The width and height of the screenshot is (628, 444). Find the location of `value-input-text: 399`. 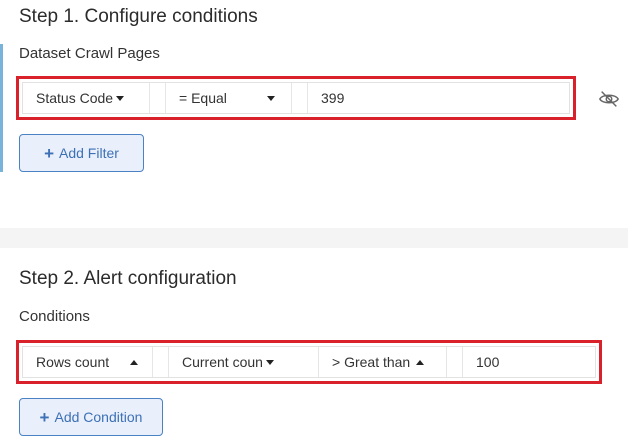

value-input-text: 399 is located at coordinates (333, 98).